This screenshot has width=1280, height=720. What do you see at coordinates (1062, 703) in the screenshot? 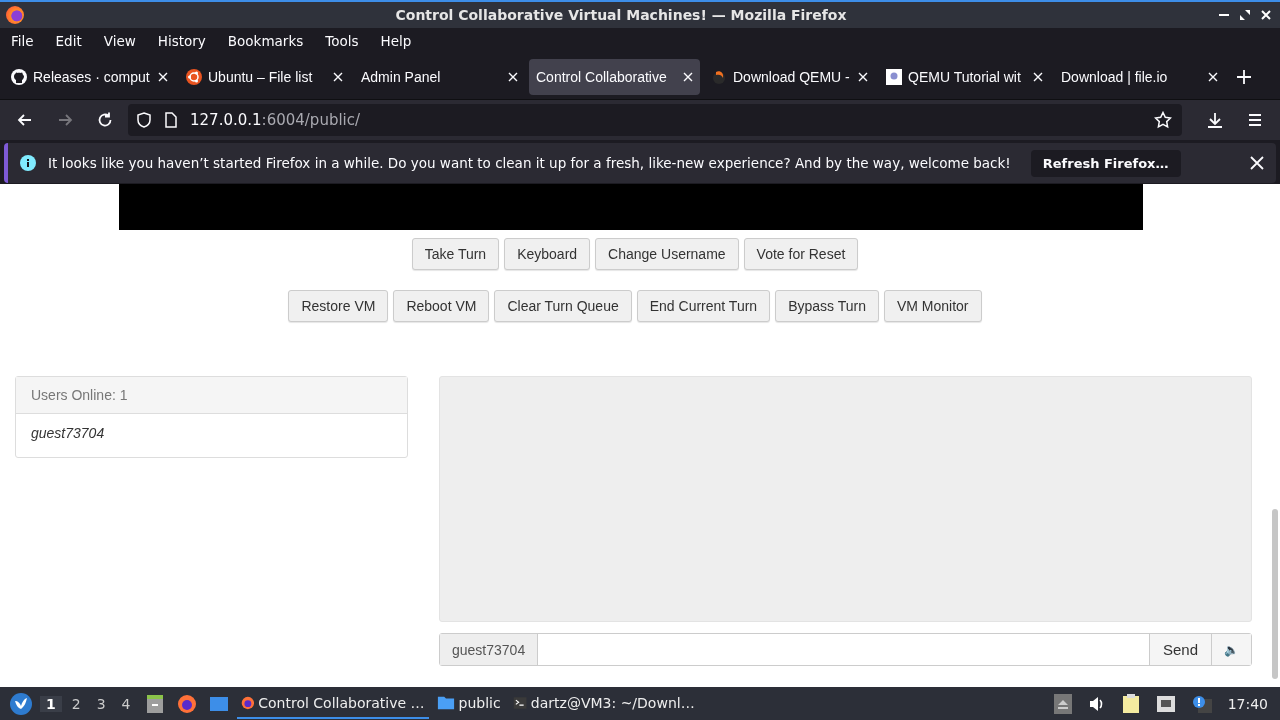
I see `eject-icon` at bounding box center [1062, 703].